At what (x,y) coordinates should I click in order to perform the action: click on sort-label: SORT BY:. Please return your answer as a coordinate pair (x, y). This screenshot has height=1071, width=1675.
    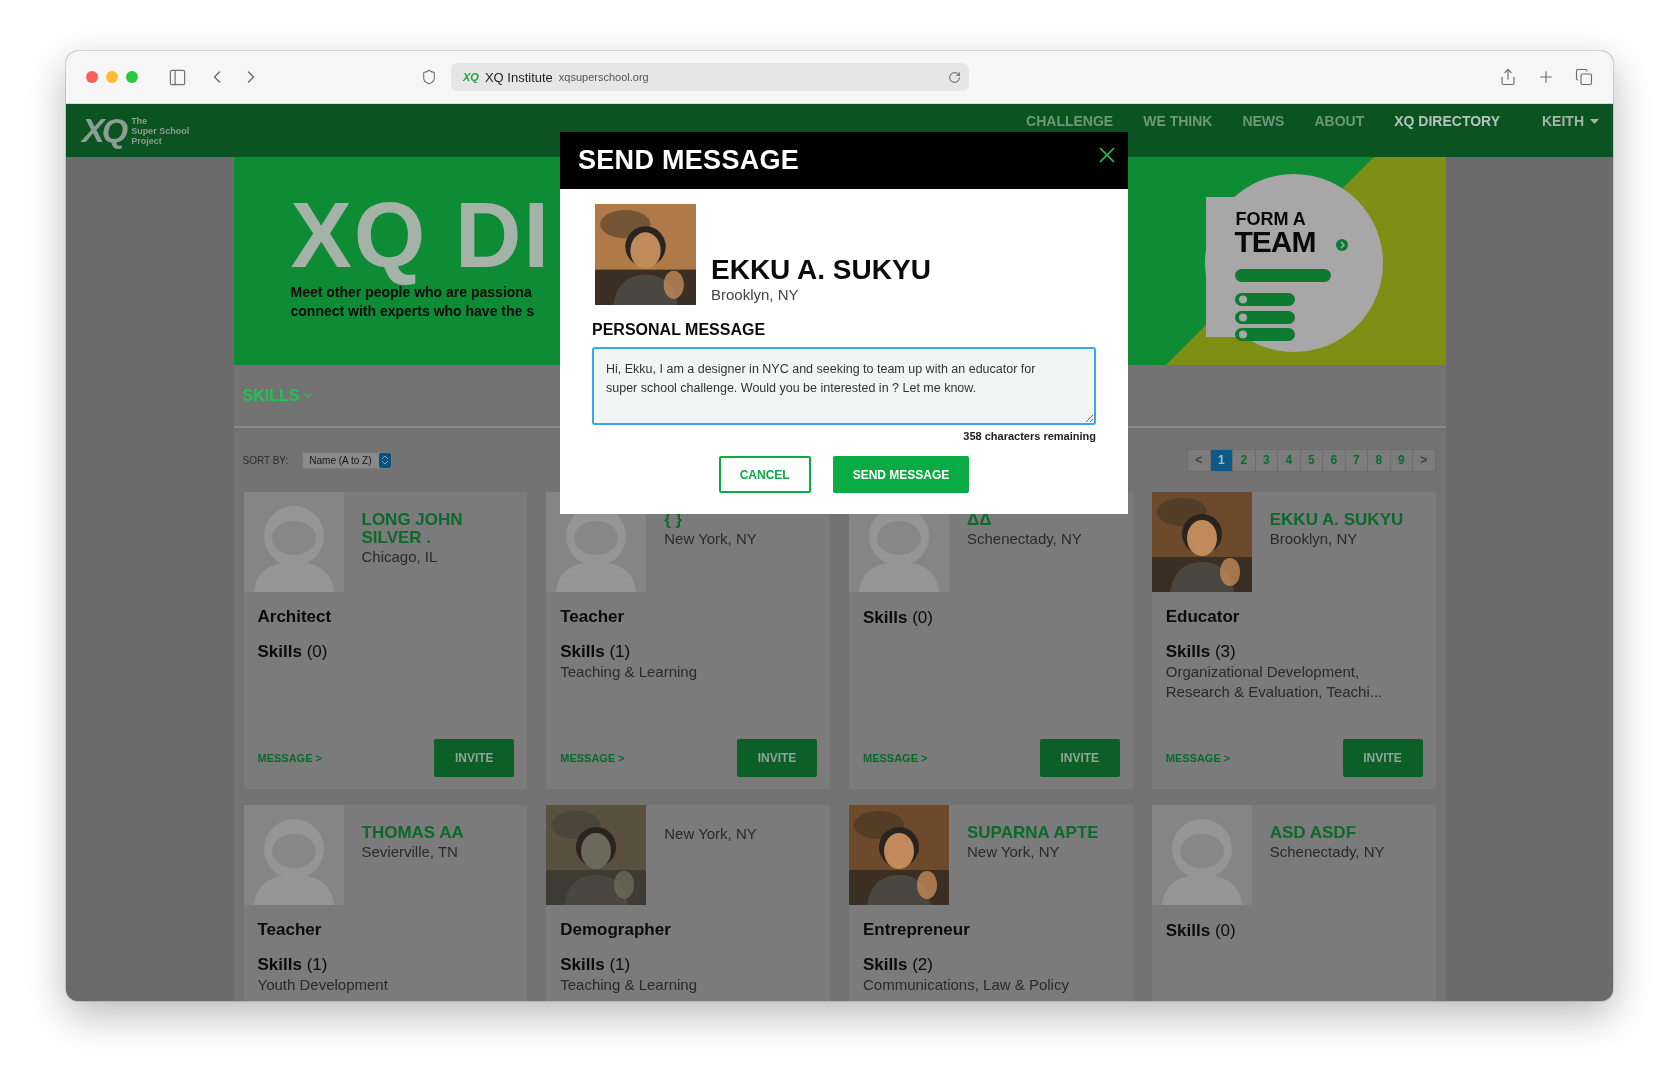
    Looking at the image, I should click on (265, 460).